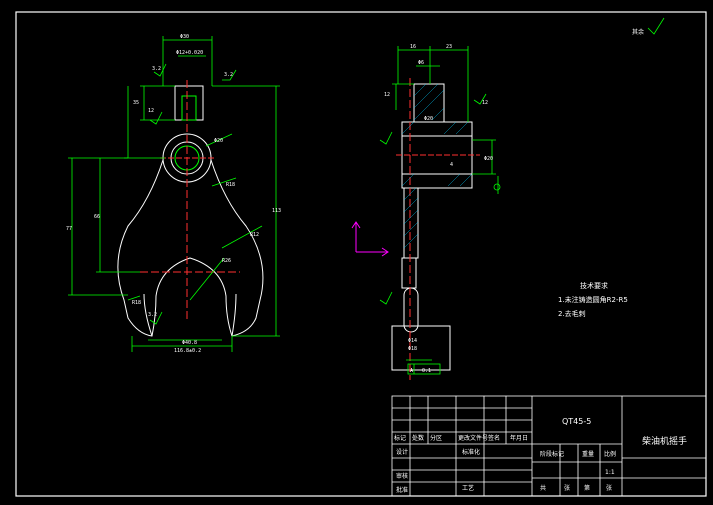  Describe the element at coordinates (449, 47) in the screenshot. I see `dim-side-top-2: 23` at that location.